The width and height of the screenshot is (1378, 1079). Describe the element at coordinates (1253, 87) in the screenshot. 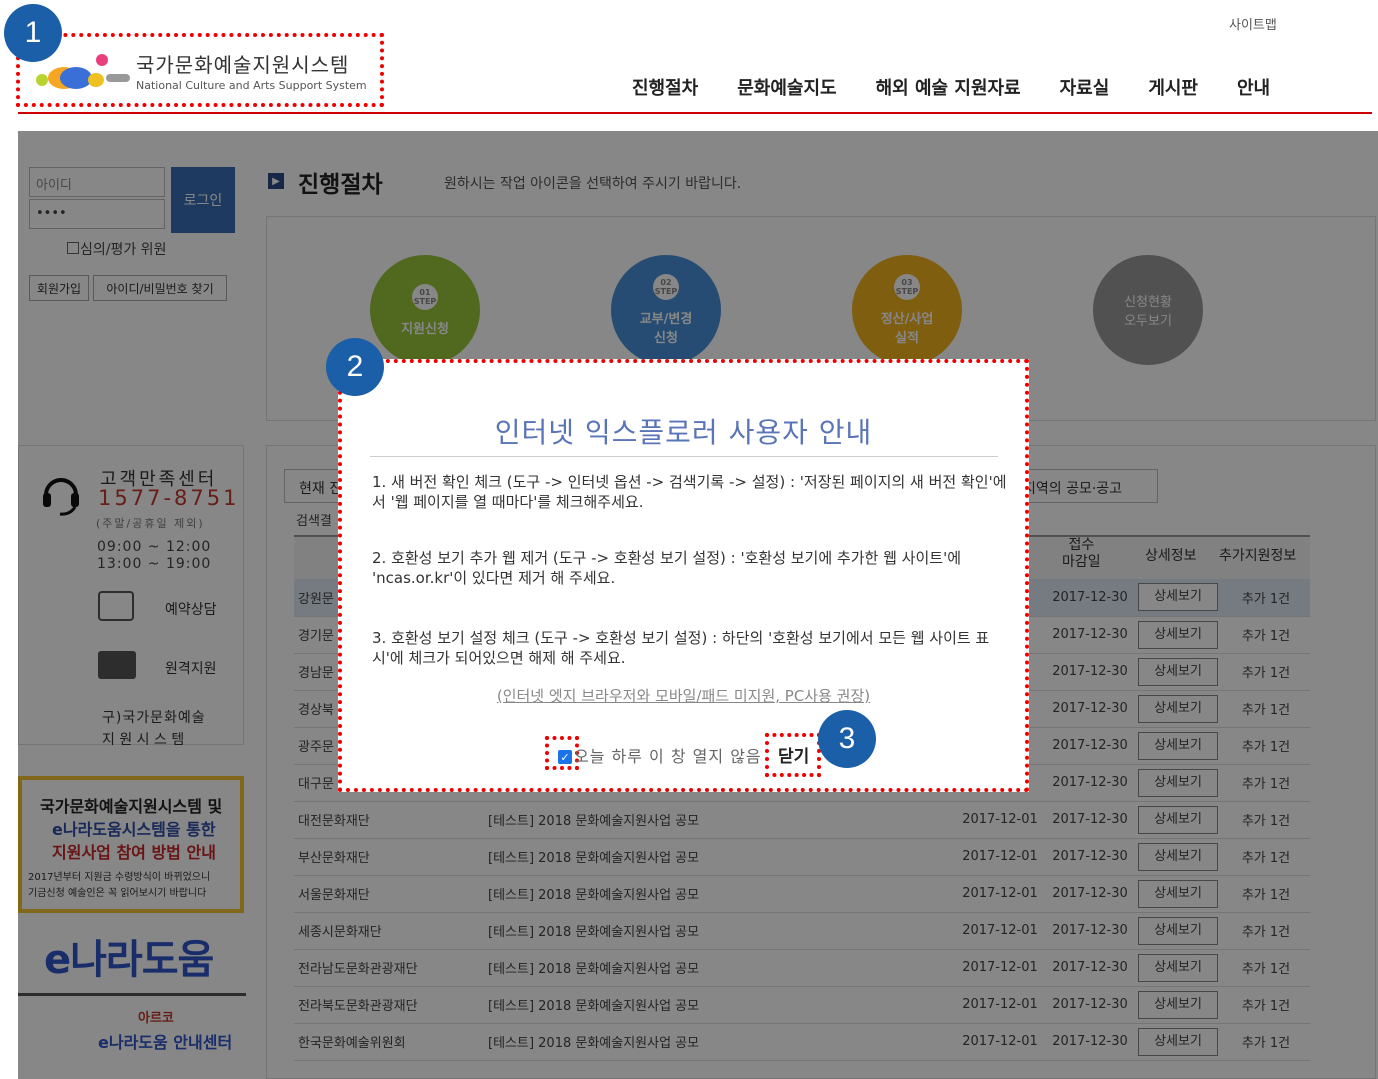

I see `nav-item-guide: 안내` at that location.